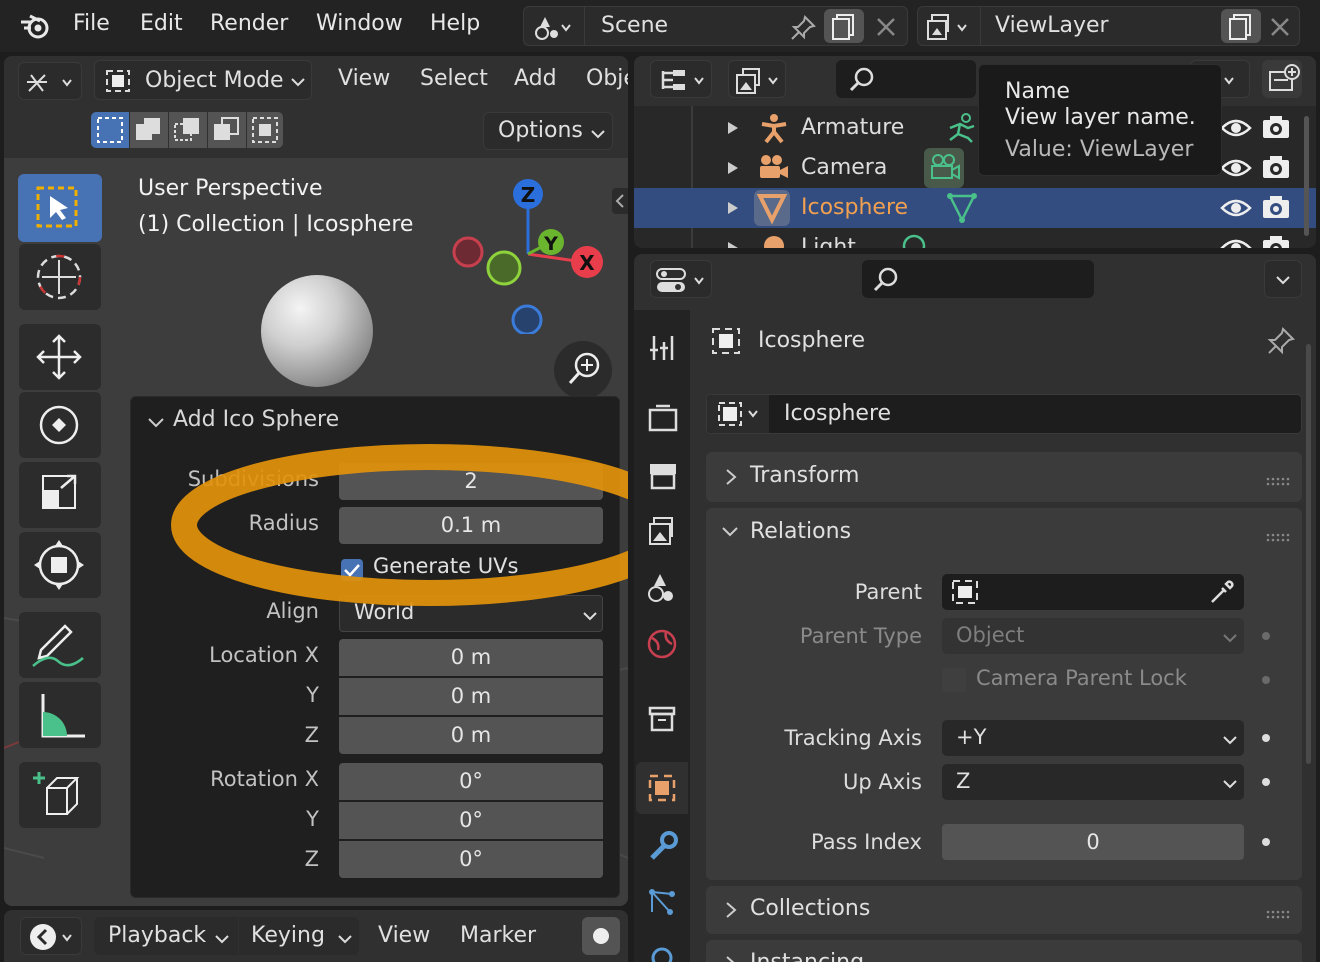  Describe the element at coordinates (662, 532) in the screenshot. I see `view-layer-tab-icon` at that location.